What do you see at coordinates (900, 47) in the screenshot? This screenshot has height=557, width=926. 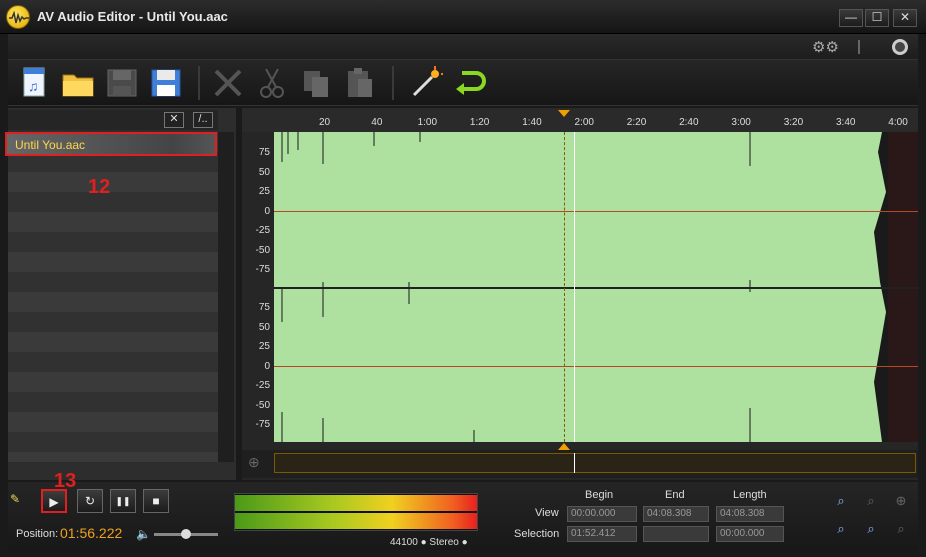 I see `power-icon` at bounding box center [900, 47].